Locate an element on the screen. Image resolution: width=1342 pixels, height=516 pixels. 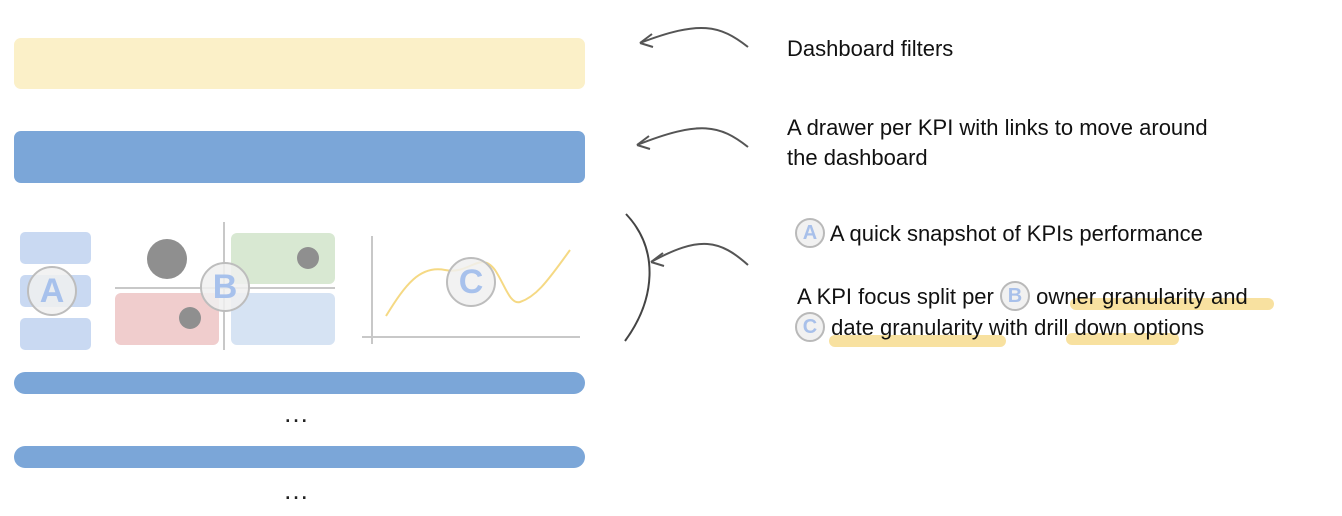
annotation-drawer-line2: the dashboard is located at coordinates (857, 157).